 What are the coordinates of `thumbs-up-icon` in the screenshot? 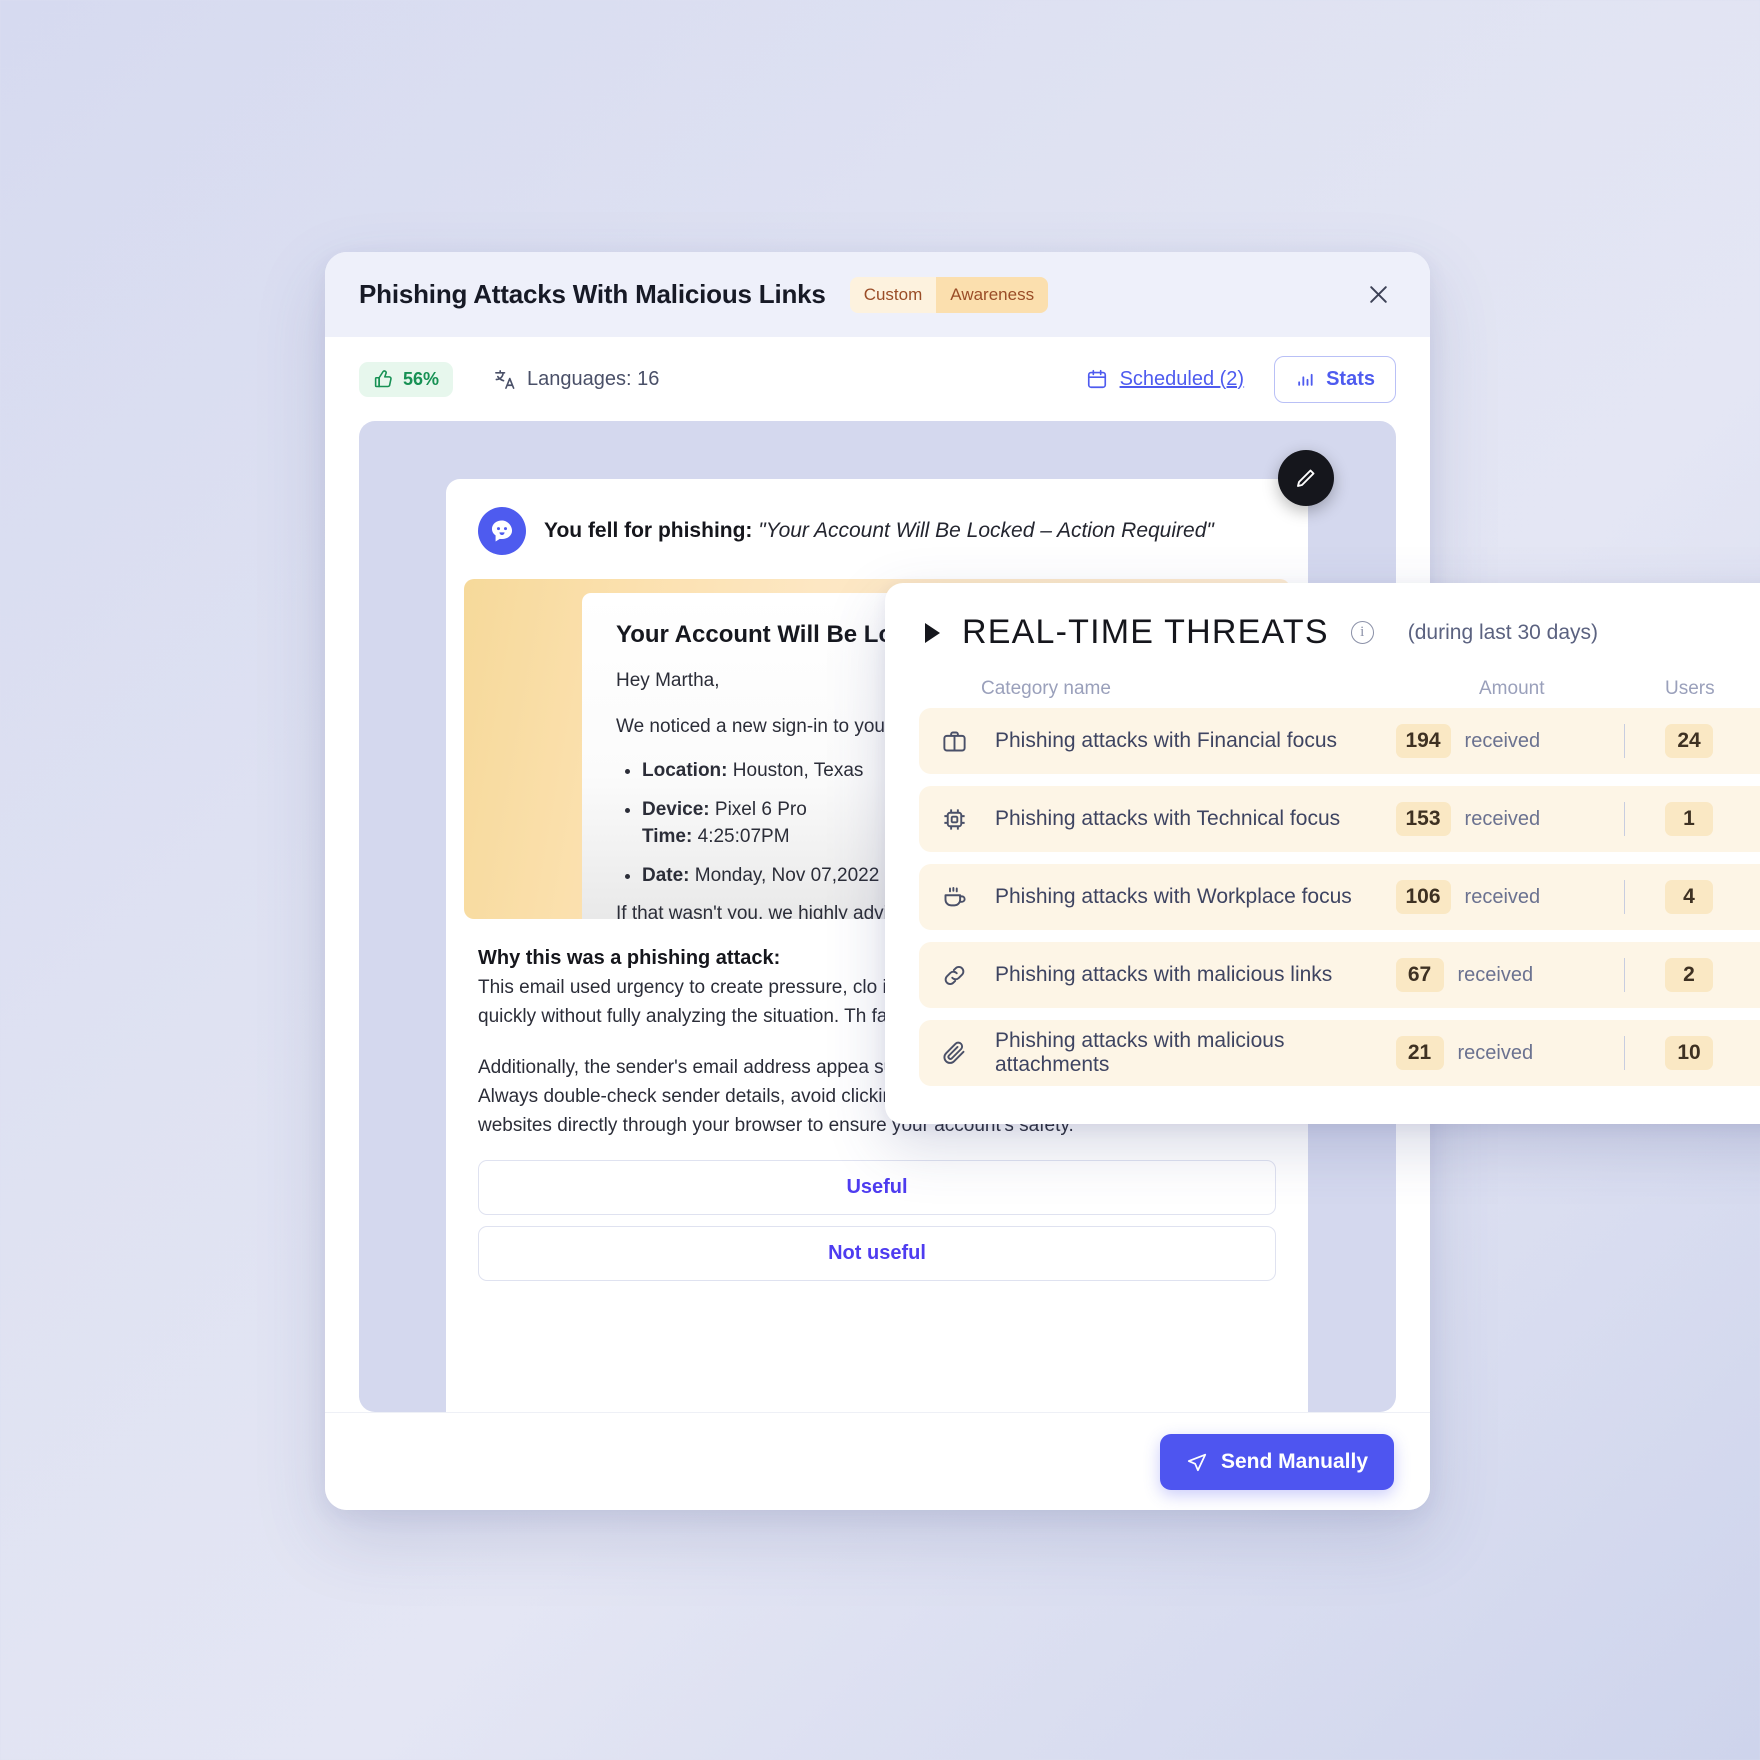 It's located at (383, 378).